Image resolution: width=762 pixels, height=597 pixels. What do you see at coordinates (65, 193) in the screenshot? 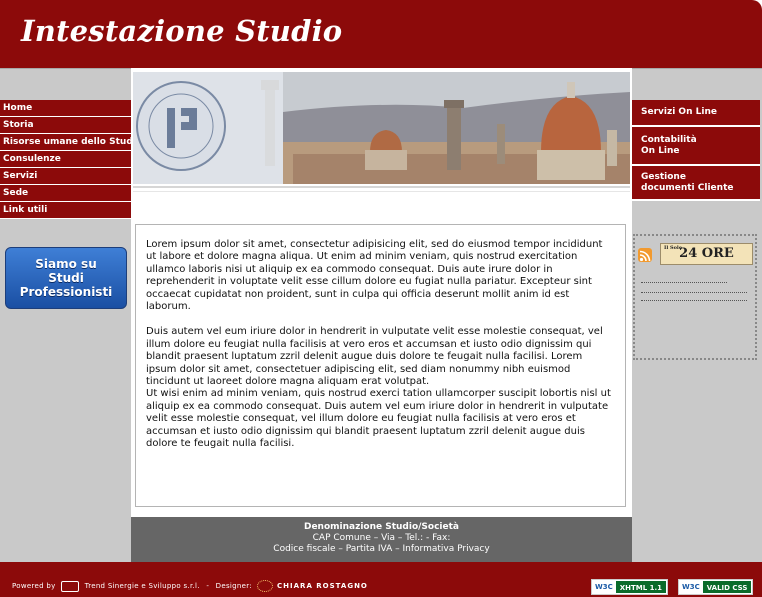
I see `nav-item-sede: Sede` at bounding box center [65, 193].